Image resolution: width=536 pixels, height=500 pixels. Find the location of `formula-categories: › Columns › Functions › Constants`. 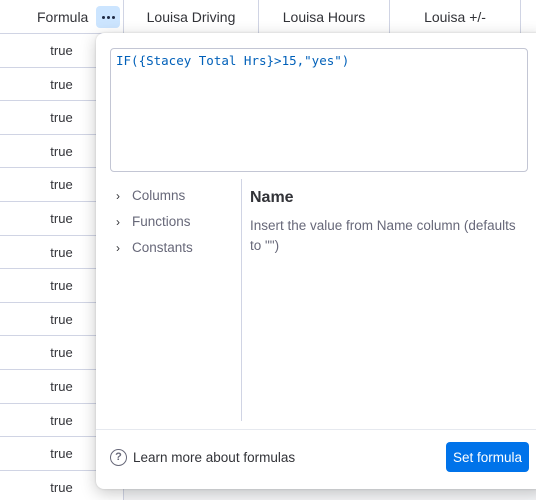

formula-categories: › Columns › Functions › Constants is located at coordinates (178, 222).